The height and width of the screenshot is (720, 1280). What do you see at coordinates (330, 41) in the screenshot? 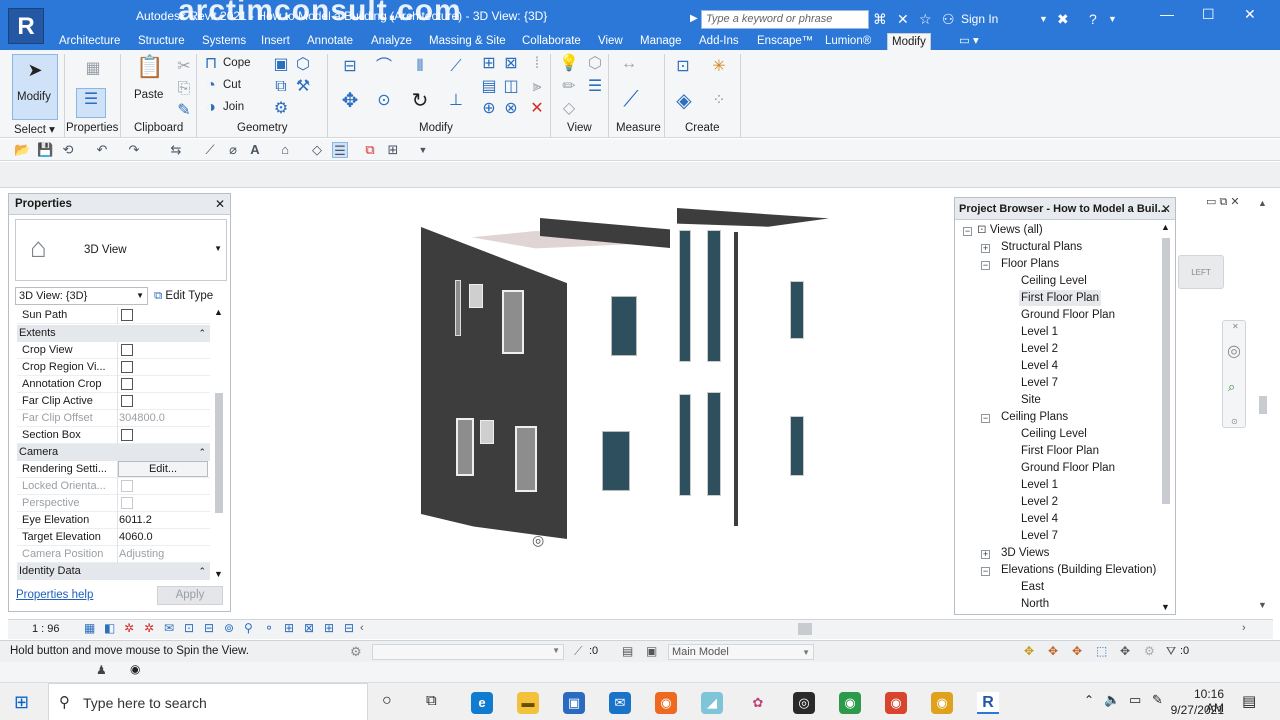
I see `tab-annotate: Annotate` at bounding box center [330, 41].